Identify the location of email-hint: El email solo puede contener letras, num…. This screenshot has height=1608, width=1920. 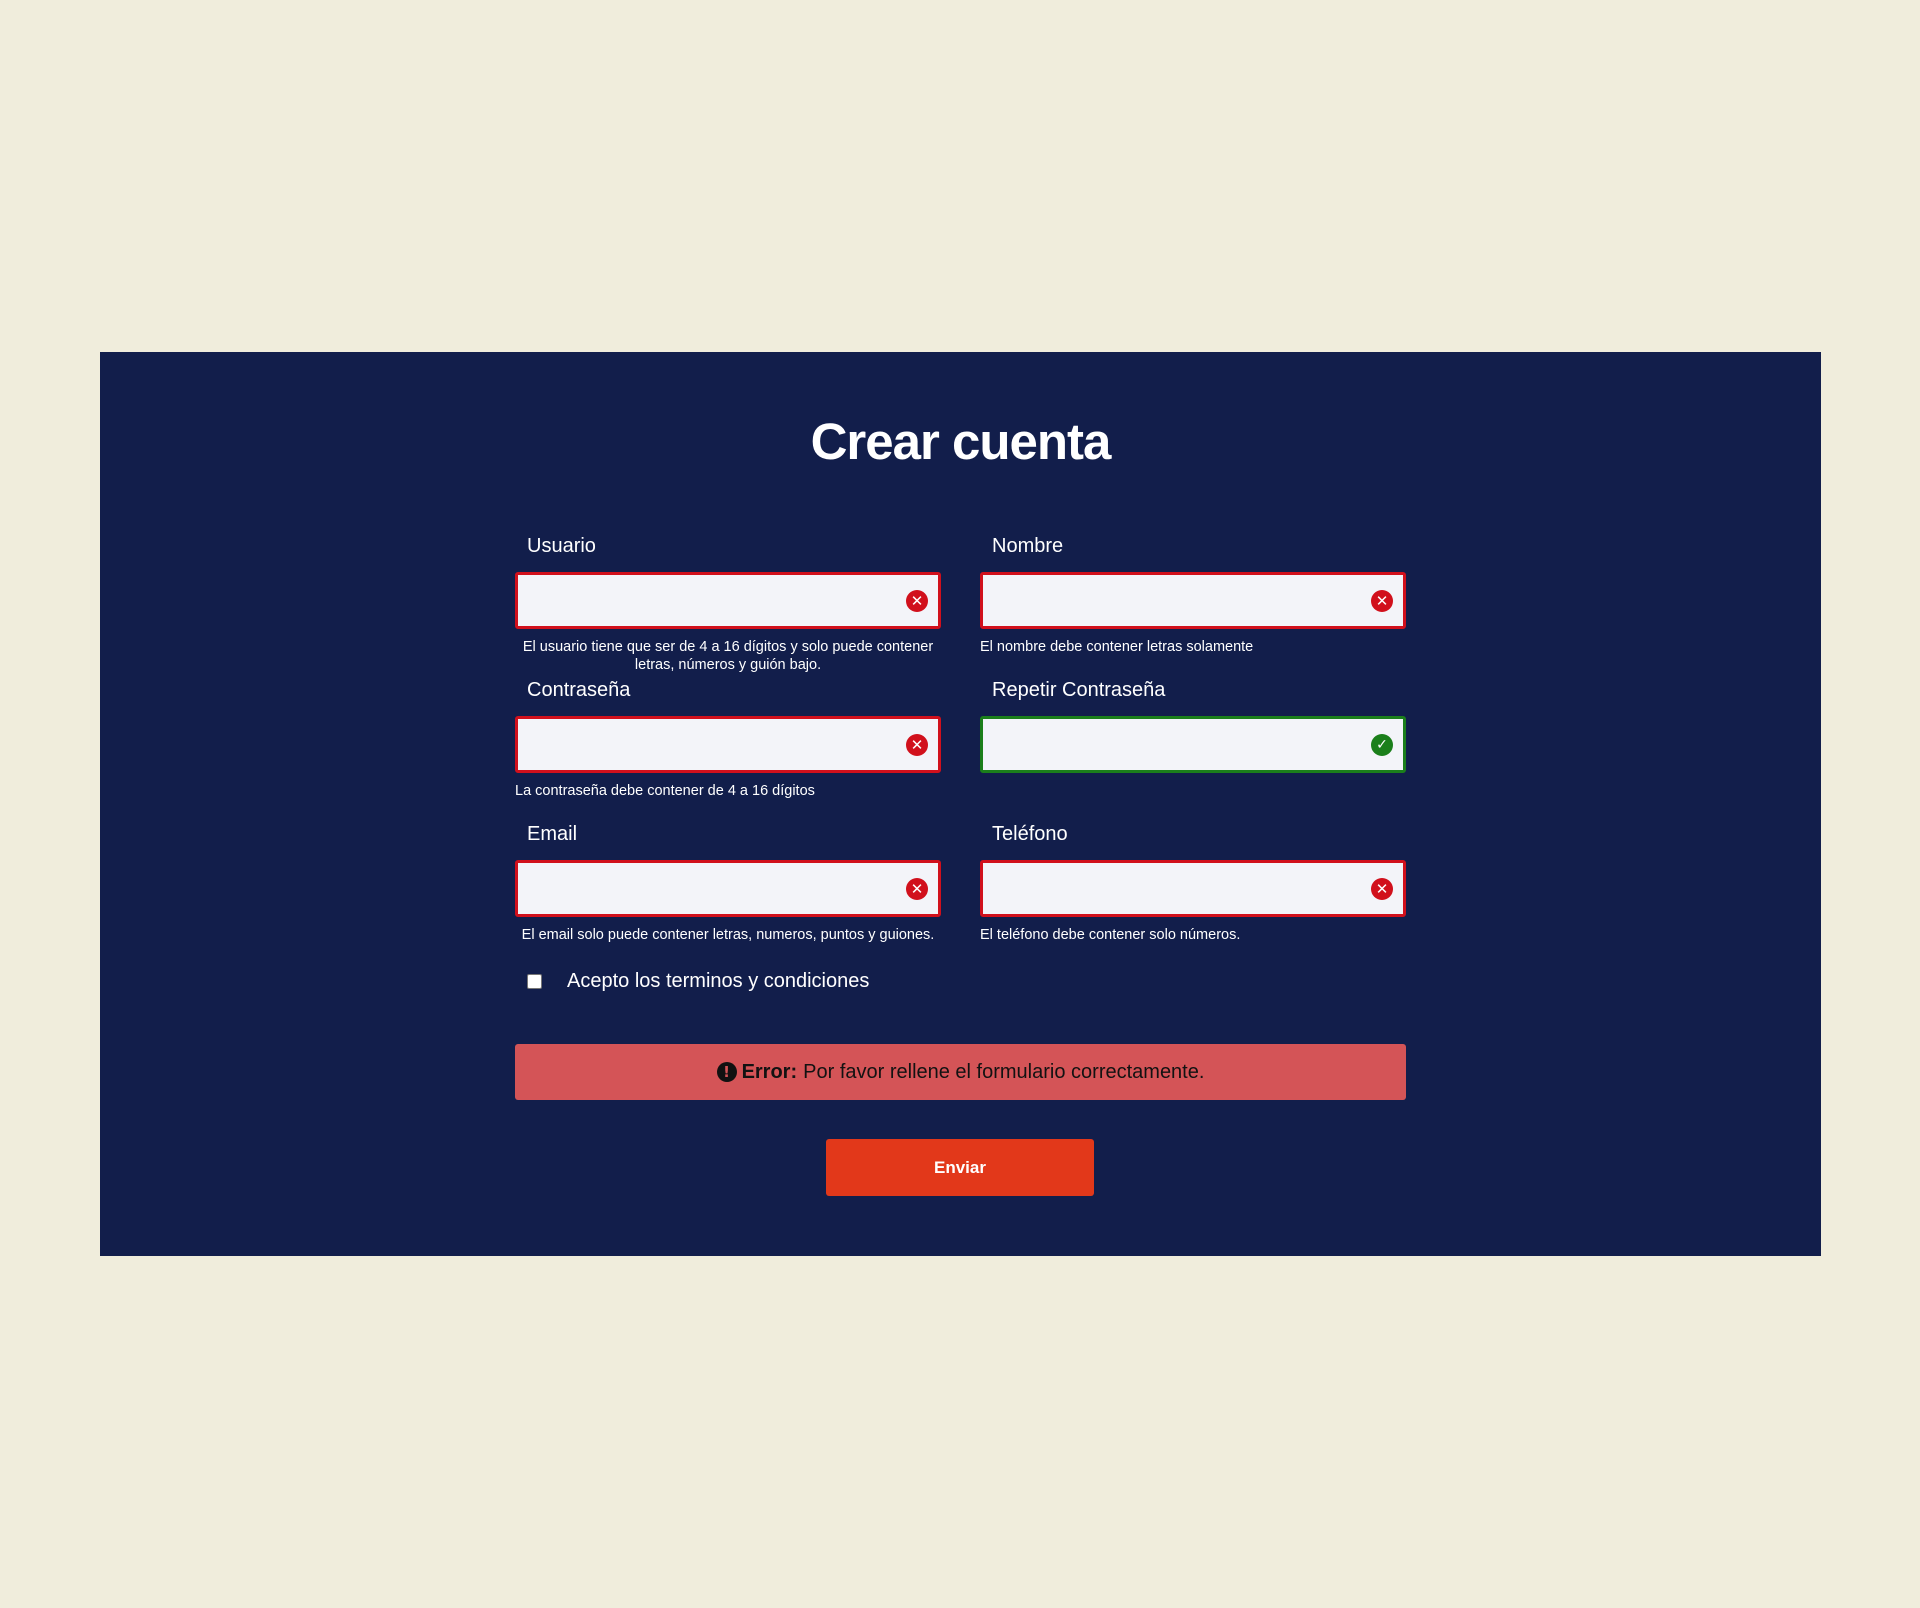
(728, 935).